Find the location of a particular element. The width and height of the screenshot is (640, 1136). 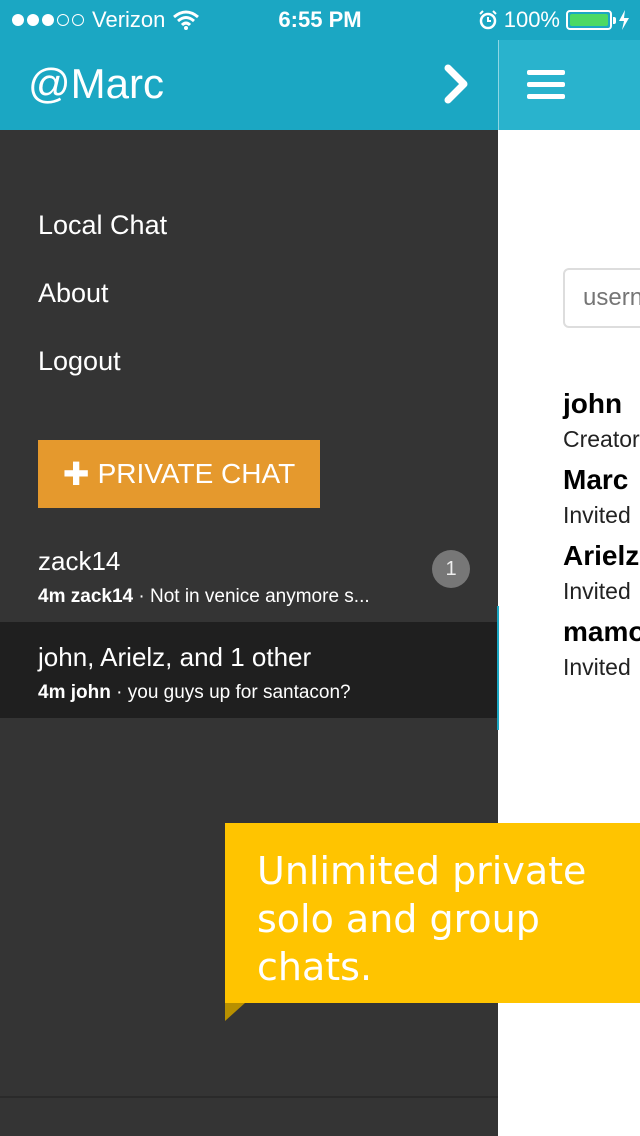

username-input is located at coordinates (601, 298).